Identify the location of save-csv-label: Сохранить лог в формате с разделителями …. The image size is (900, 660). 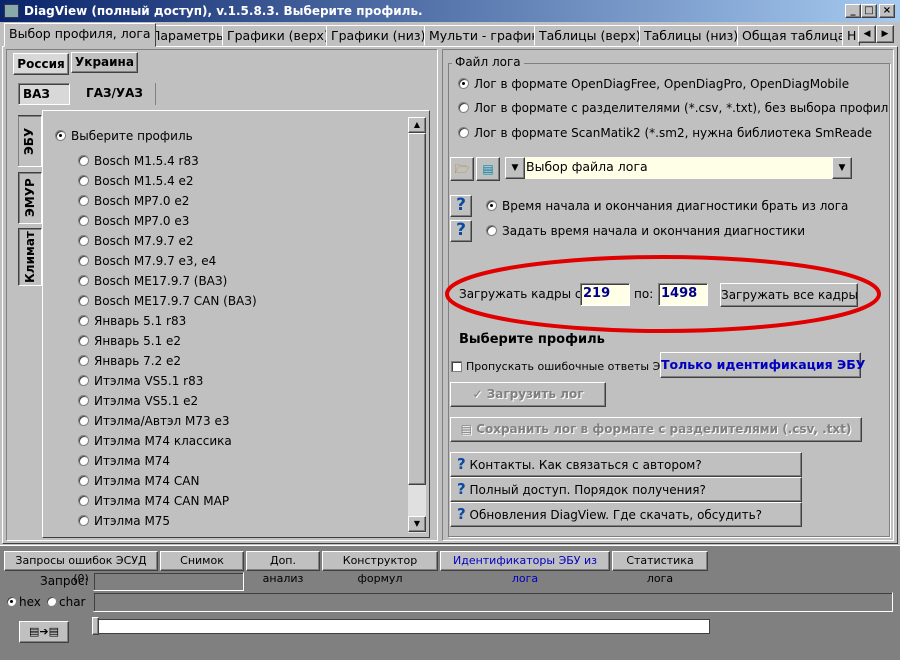
(664, 429).